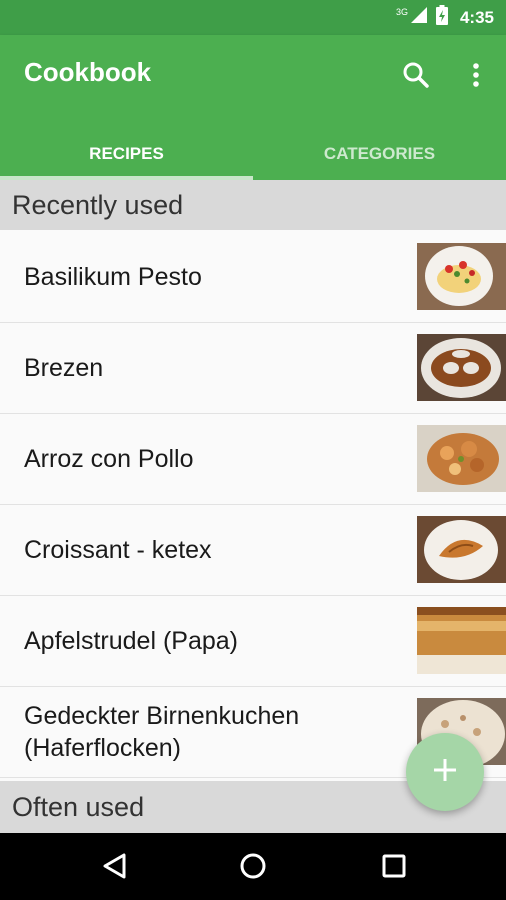  What do you see at coordinates (253, 17) in the screenshot?
I see `status-bar: 3G 4:35` at bounding box center [253, 17].